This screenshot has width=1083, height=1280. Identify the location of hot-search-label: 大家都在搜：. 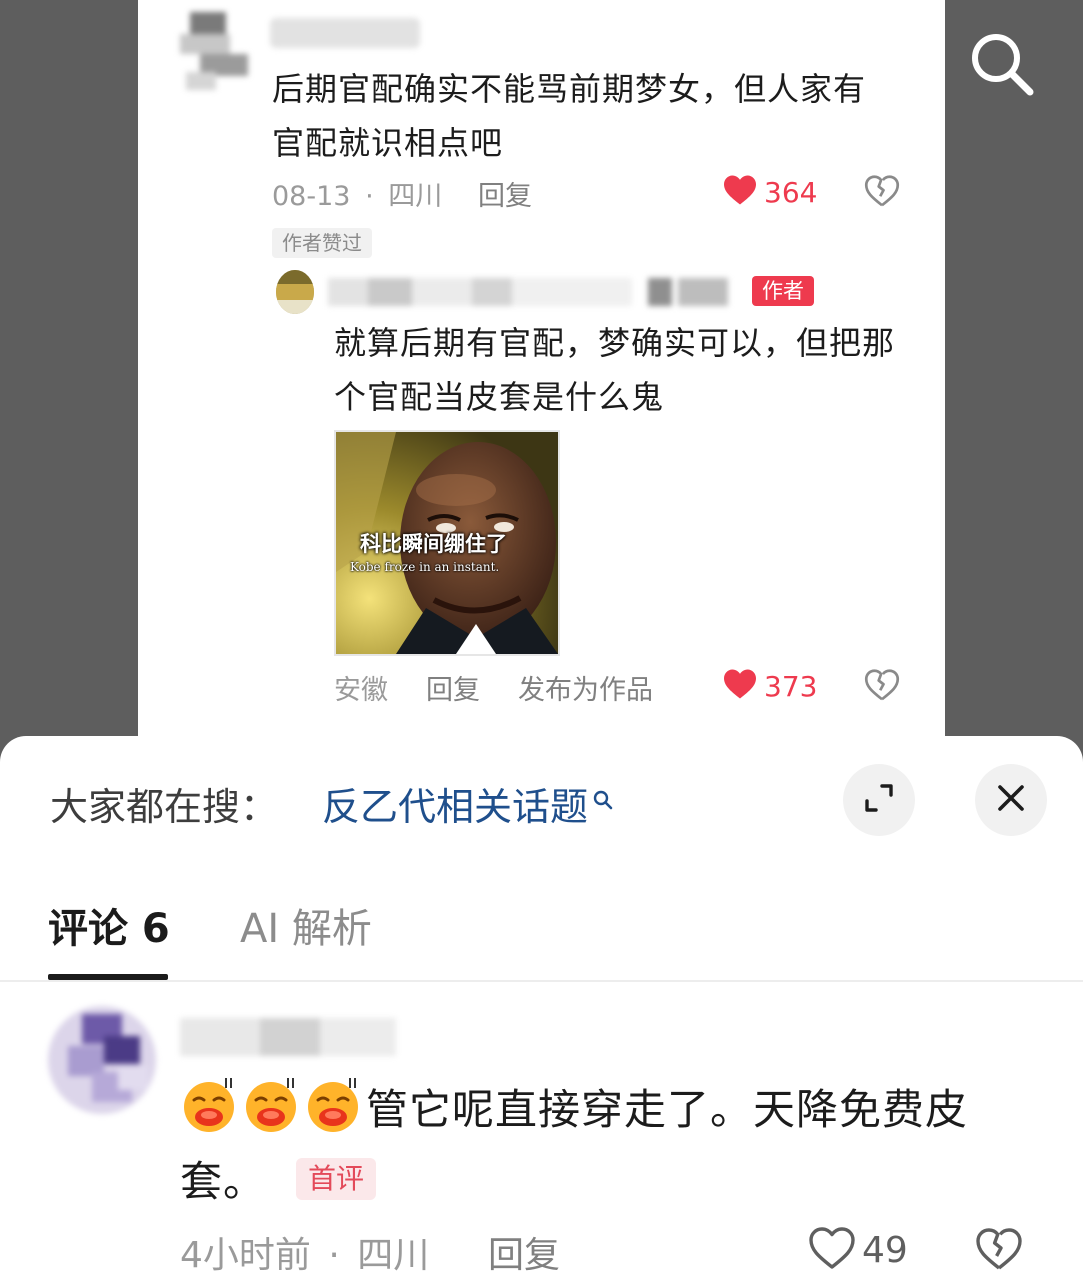
(164, 807).